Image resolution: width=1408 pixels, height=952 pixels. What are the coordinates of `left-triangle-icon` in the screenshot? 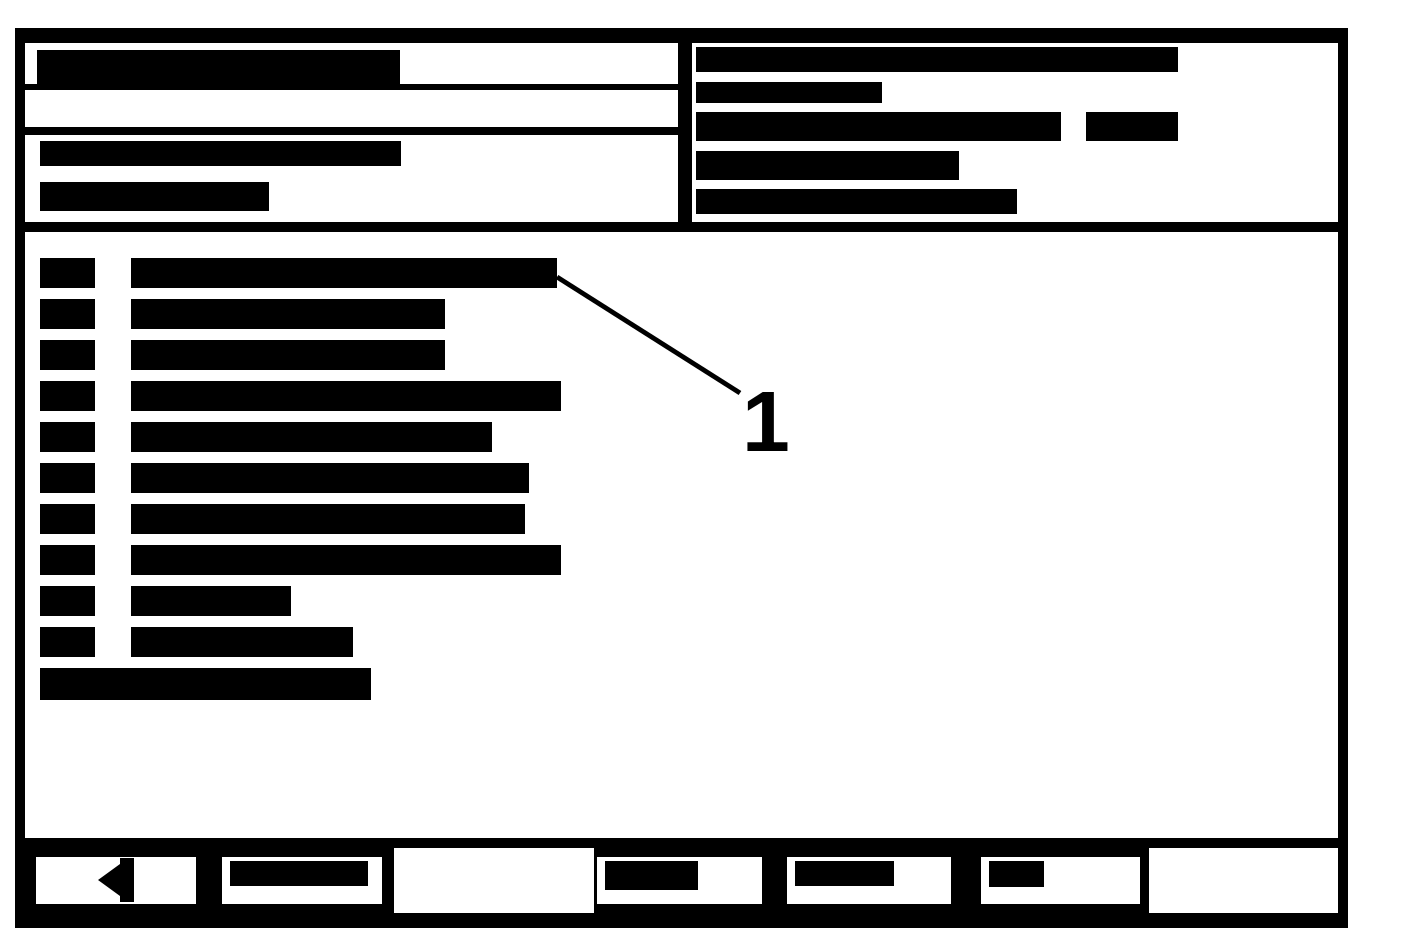 It's located at (116, 880).